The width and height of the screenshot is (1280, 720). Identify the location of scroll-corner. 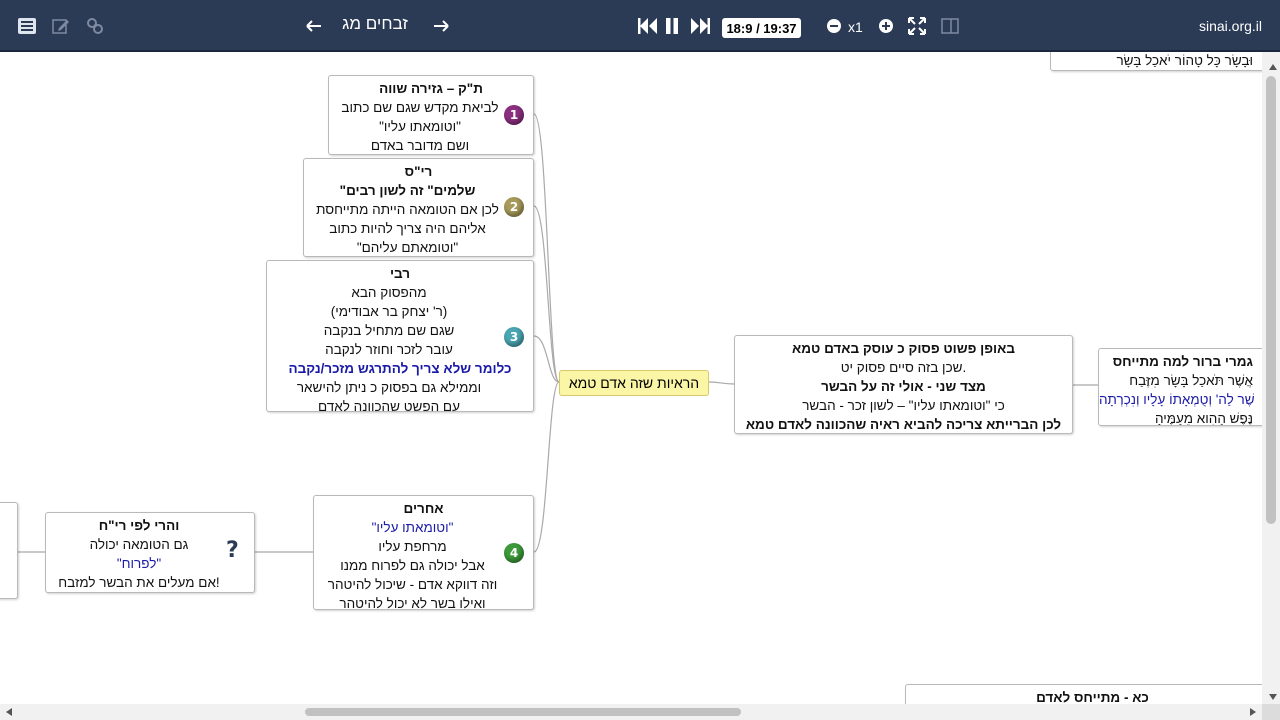
(1271, 712).